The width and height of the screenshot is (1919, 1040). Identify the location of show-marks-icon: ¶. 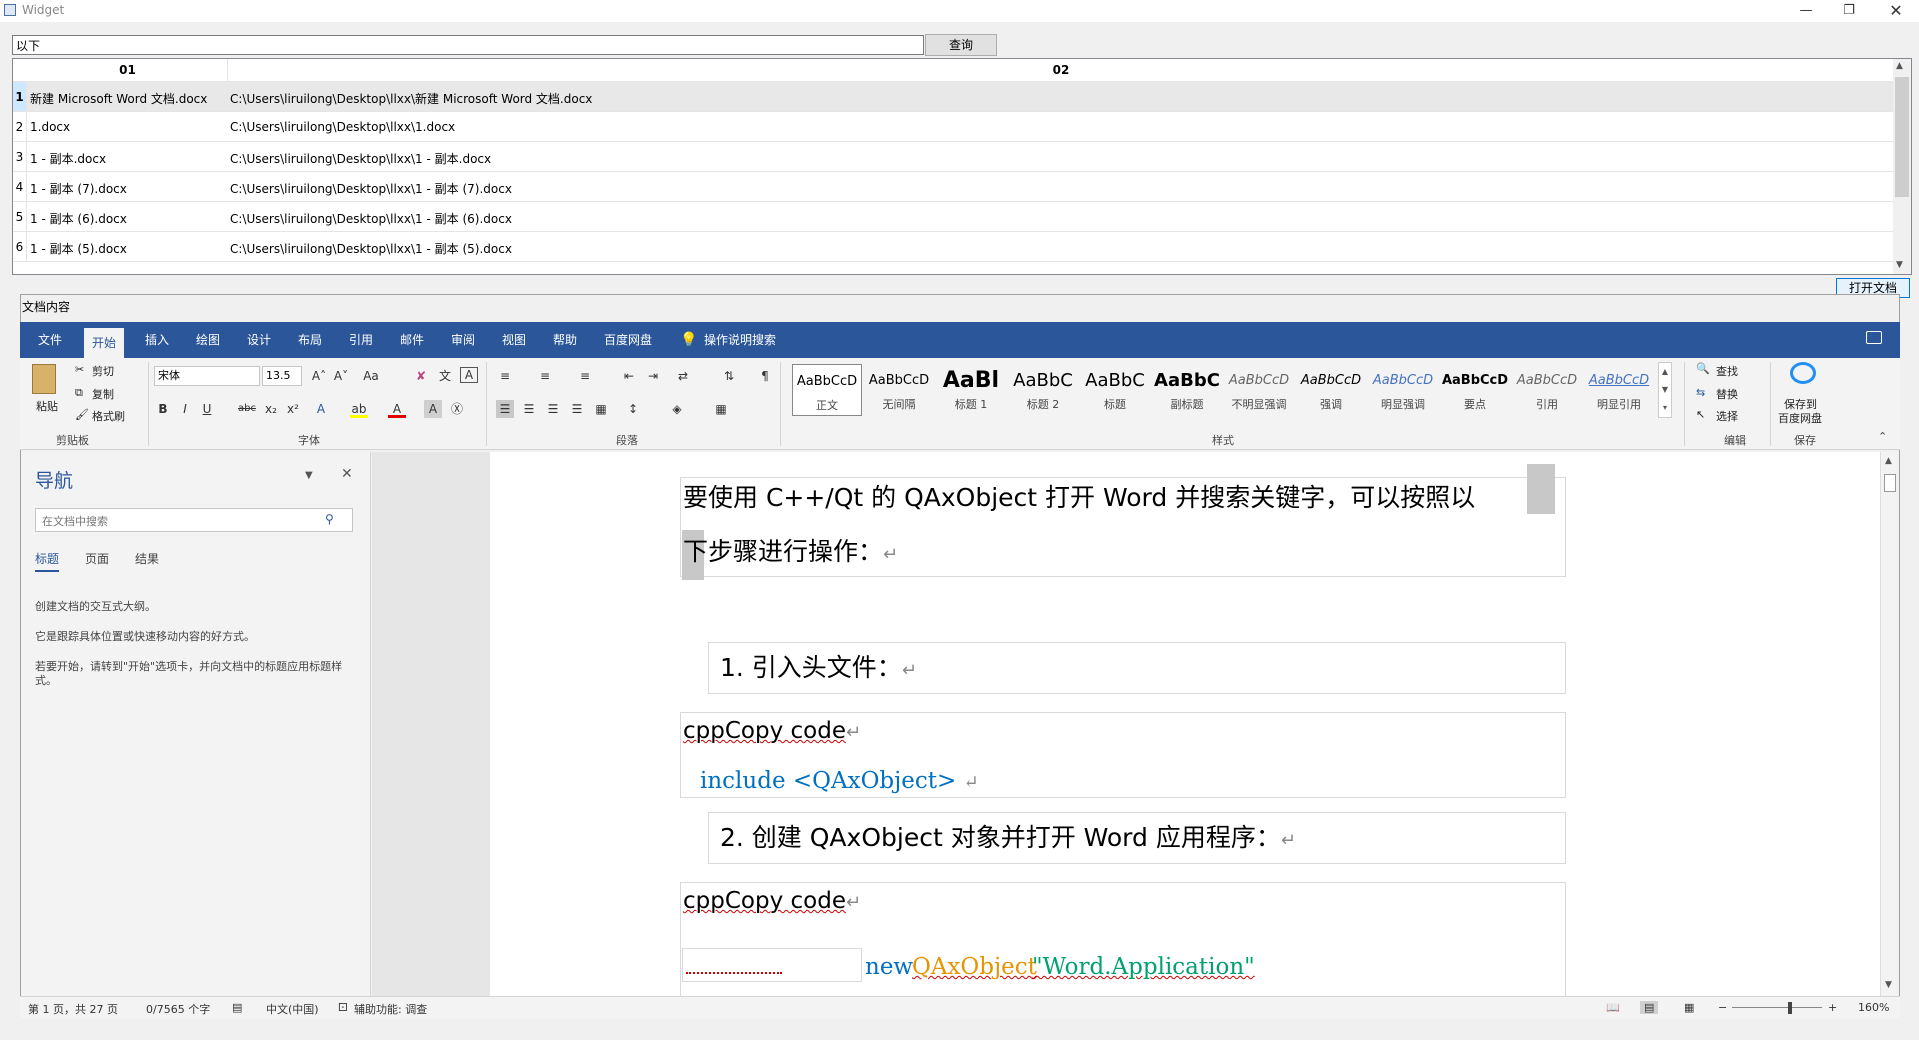
(765, 376).